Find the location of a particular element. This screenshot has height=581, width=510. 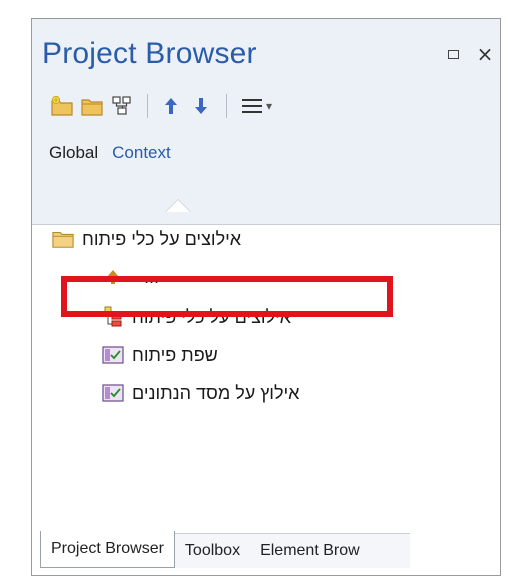

new-package-icon is located at coordinates (62, 105).